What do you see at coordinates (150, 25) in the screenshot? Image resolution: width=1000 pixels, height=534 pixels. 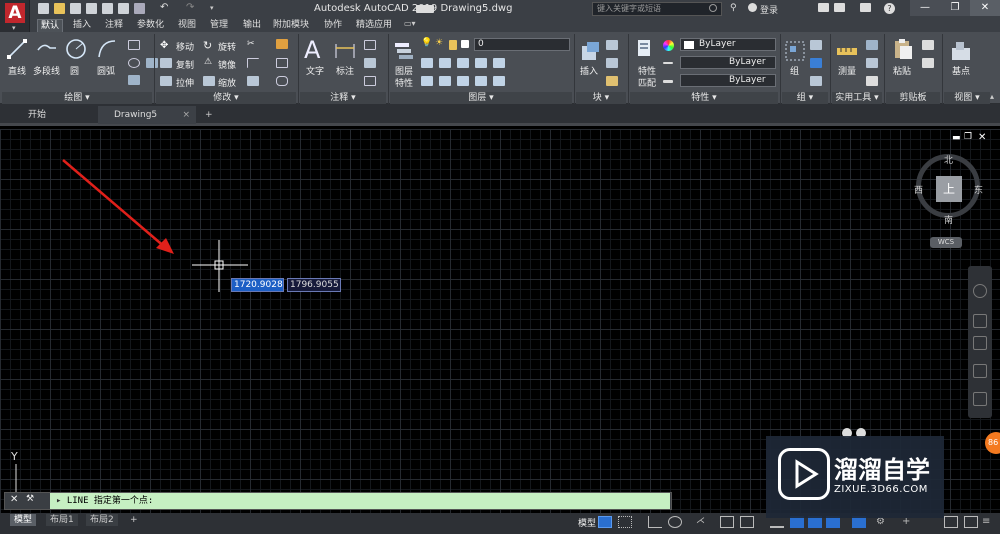 I see `tab-parametric: 参数化` at bounding box center [150, 25].